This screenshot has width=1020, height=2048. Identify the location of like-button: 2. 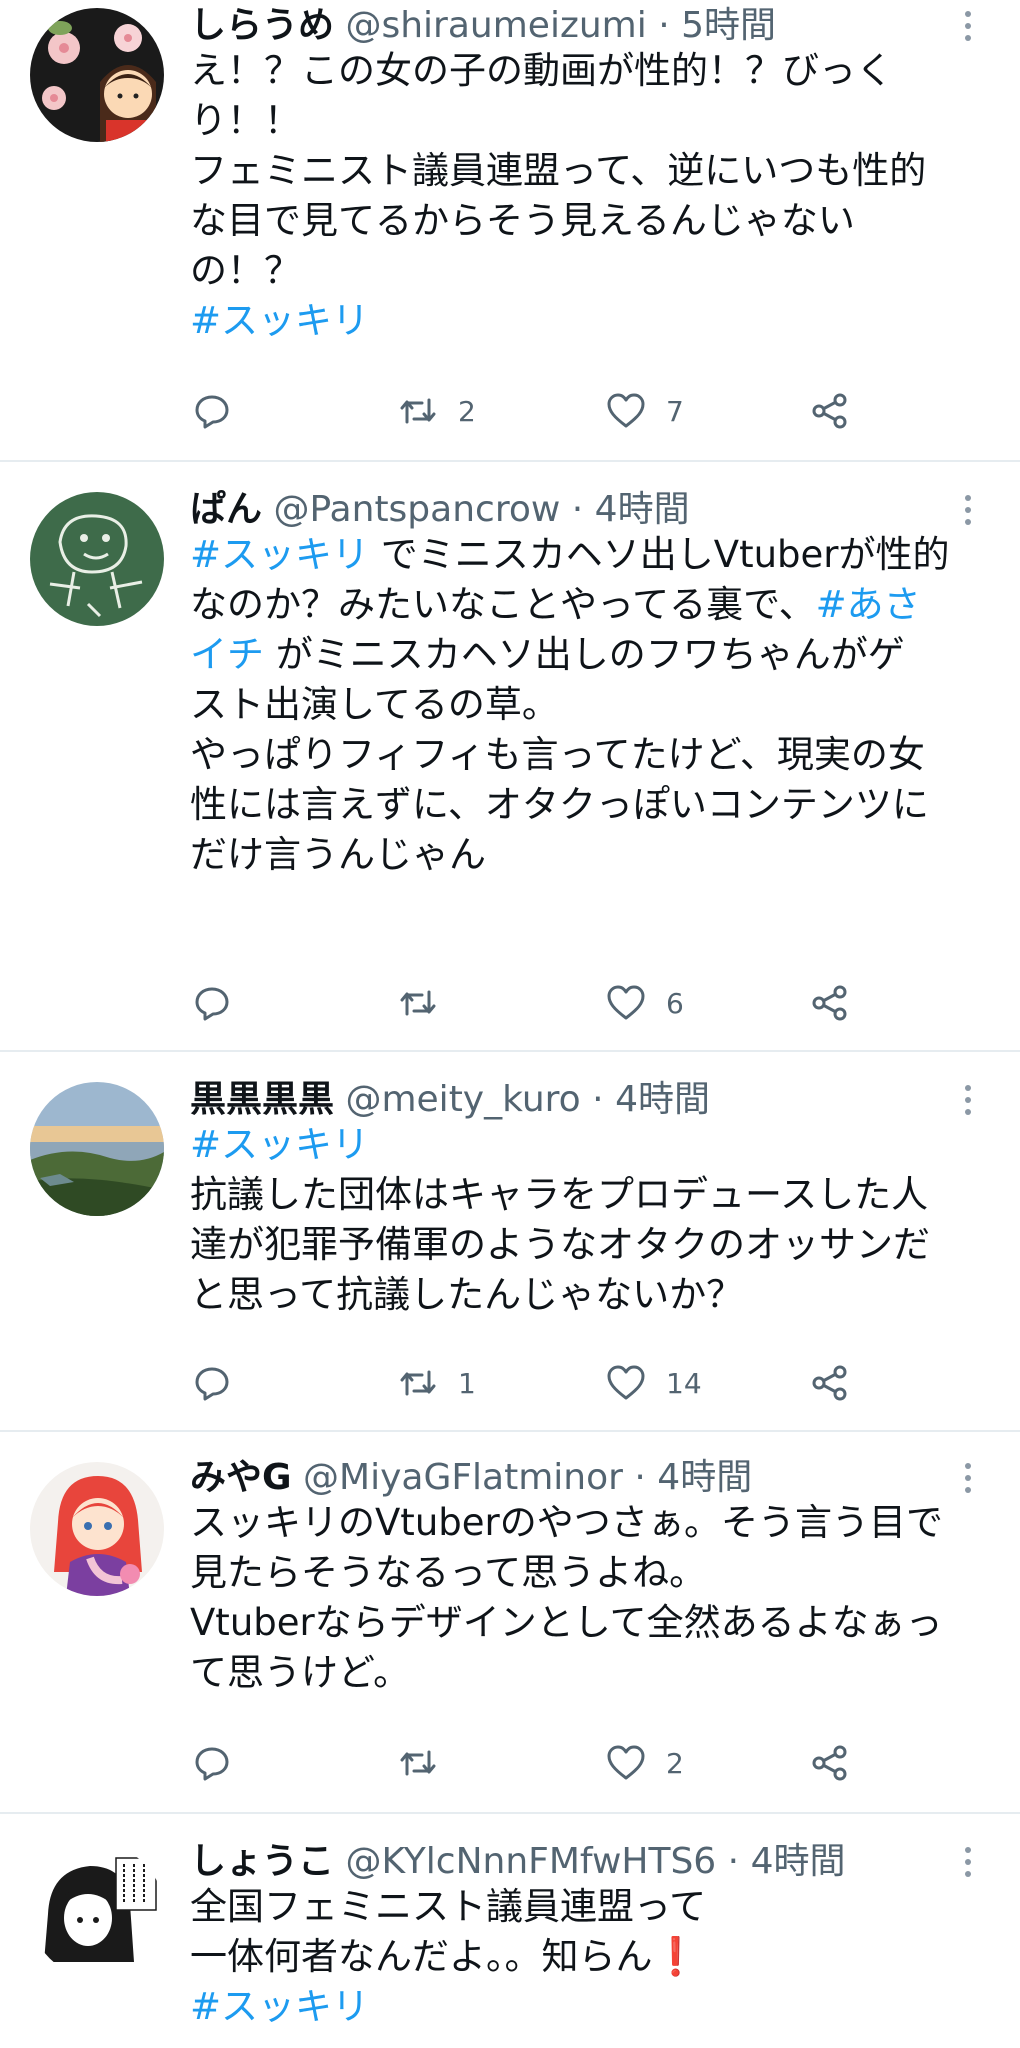
(645, 1763).